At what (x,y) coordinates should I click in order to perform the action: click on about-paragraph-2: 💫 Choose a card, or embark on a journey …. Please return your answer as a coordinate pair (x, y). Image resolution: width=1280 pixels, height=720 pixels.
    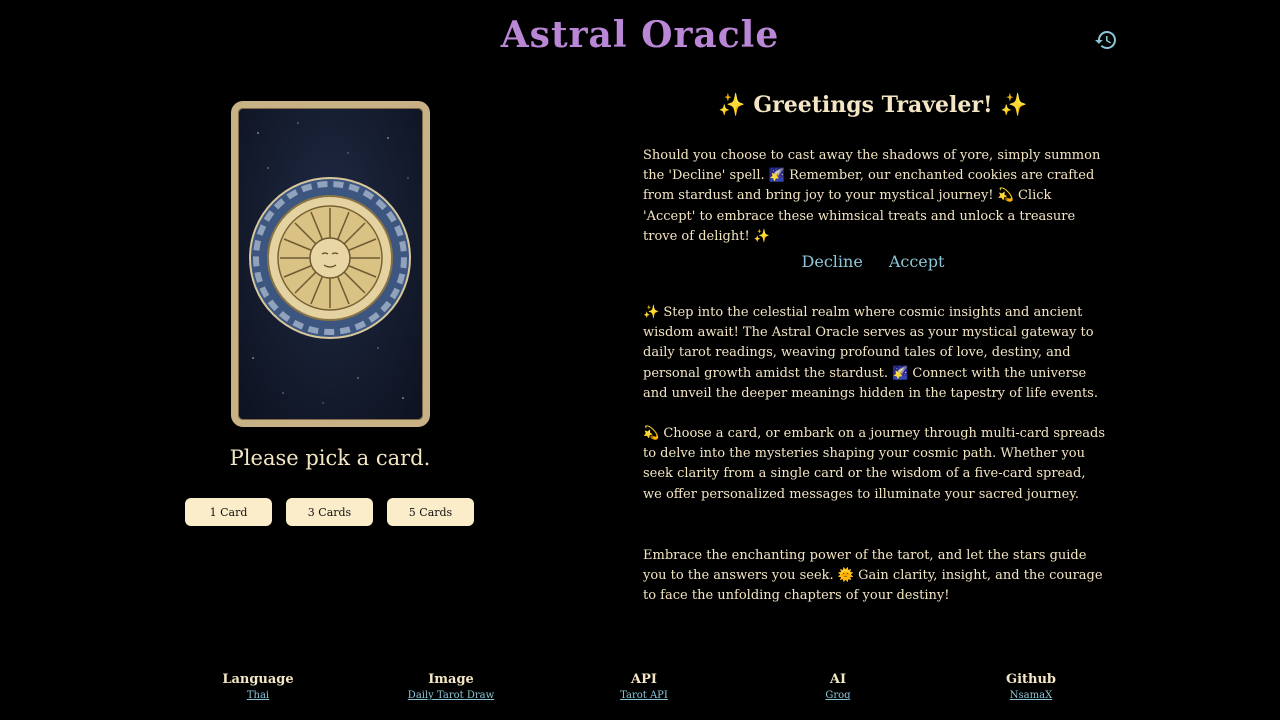
    Looking at the image, I should click on (874, 464).